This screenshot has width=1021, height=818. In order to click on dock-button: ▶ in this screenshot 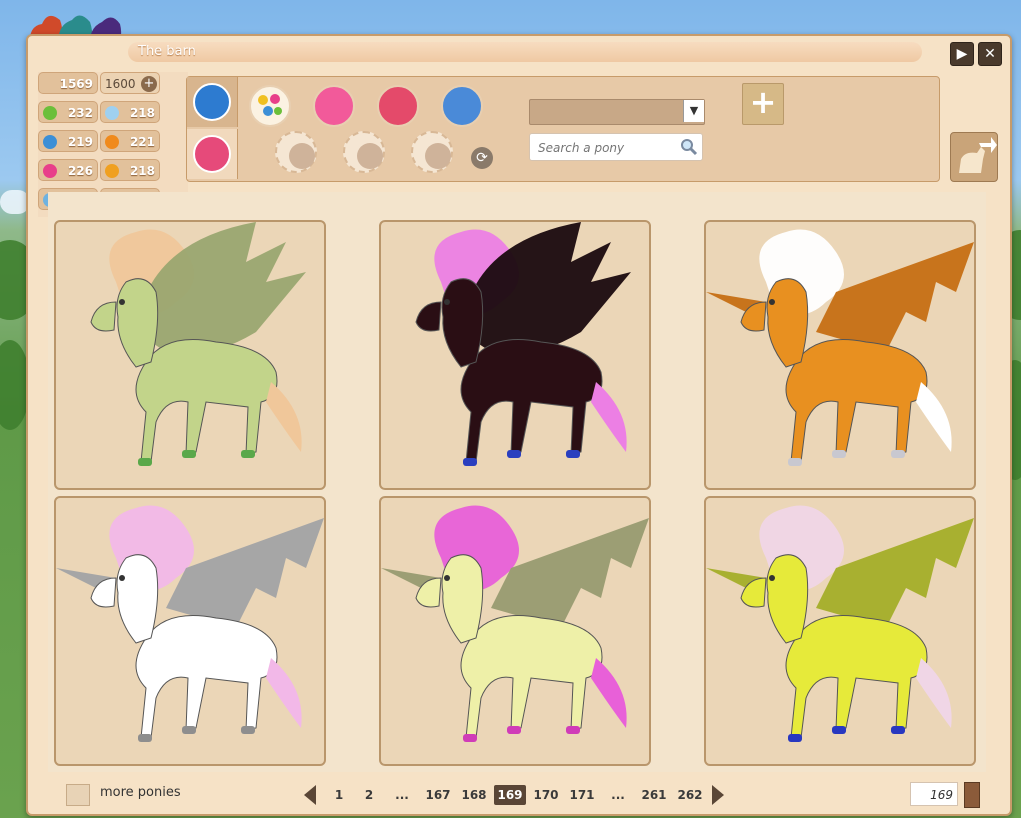, I will do `click(962, 54)`.